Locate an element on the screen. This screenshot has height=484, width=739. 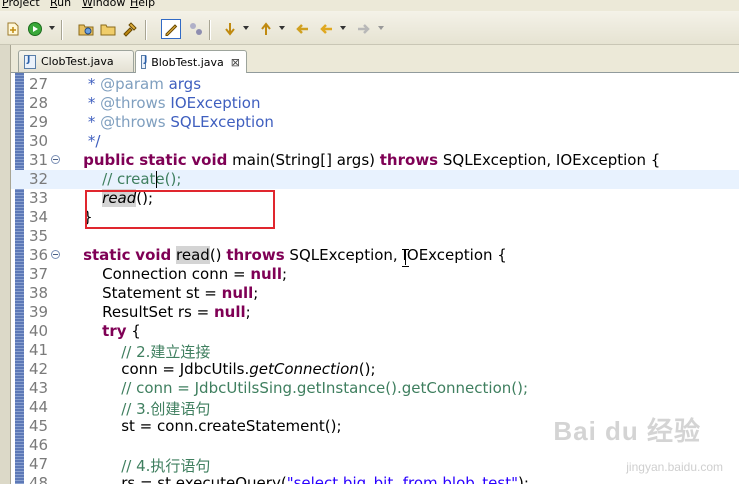
code-line-42: 42 conn = JdbcUtils.getConnection(); is located at coordinates (375, 369).